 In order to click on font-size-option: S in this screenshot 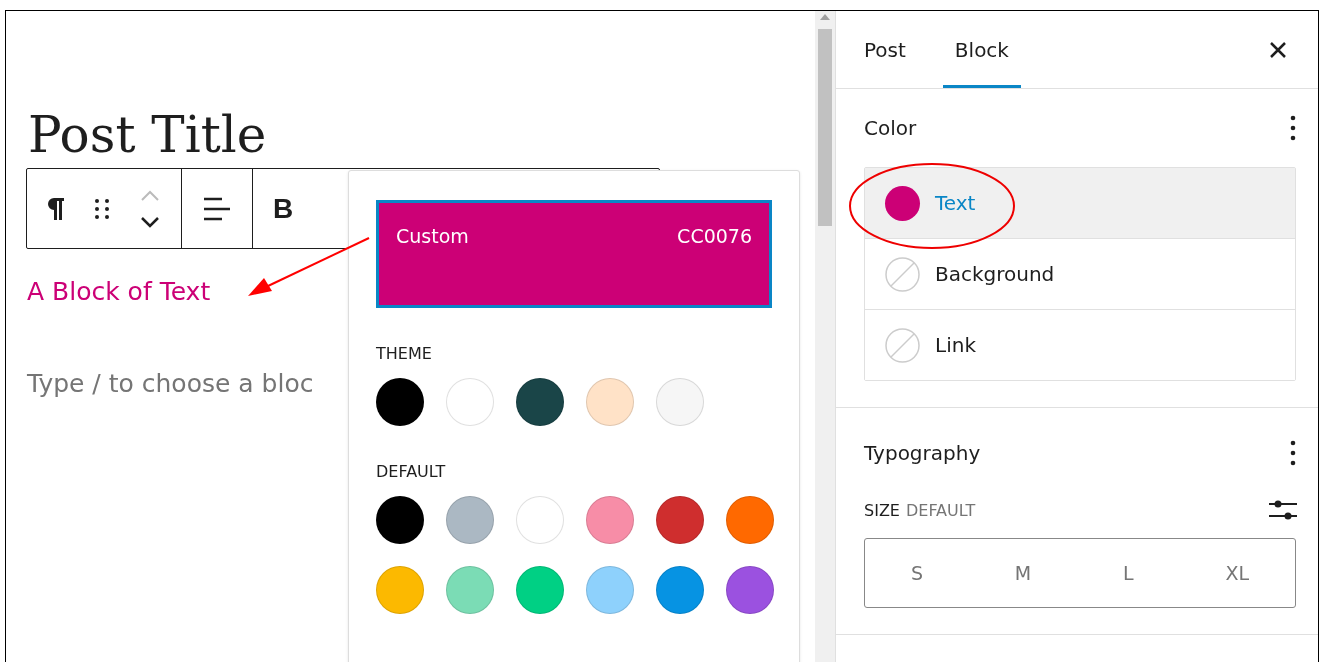, I will do `click(916, 573)`.